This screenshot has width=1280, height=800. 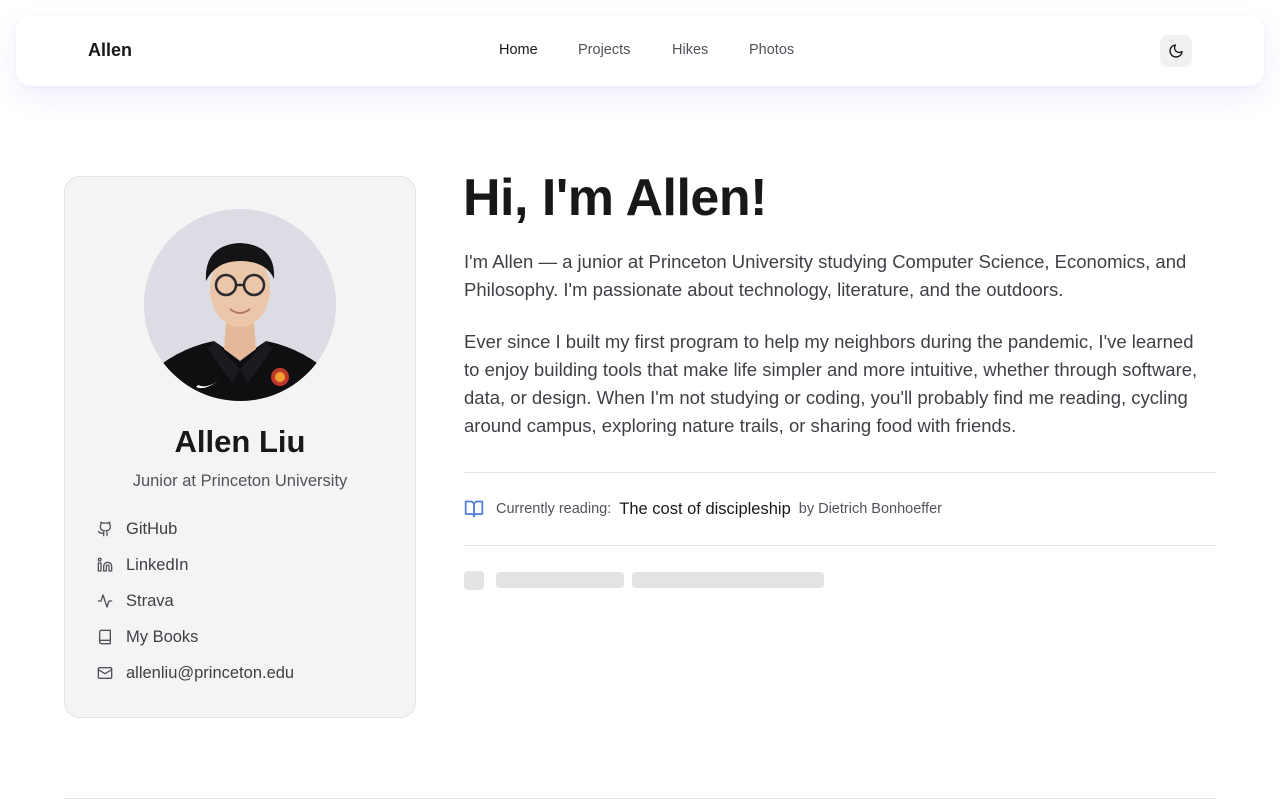 What do you see at coordinates (771, 50) in the screenshot?
I see `nav-photos: Photos` at bounding box center [771, 50].